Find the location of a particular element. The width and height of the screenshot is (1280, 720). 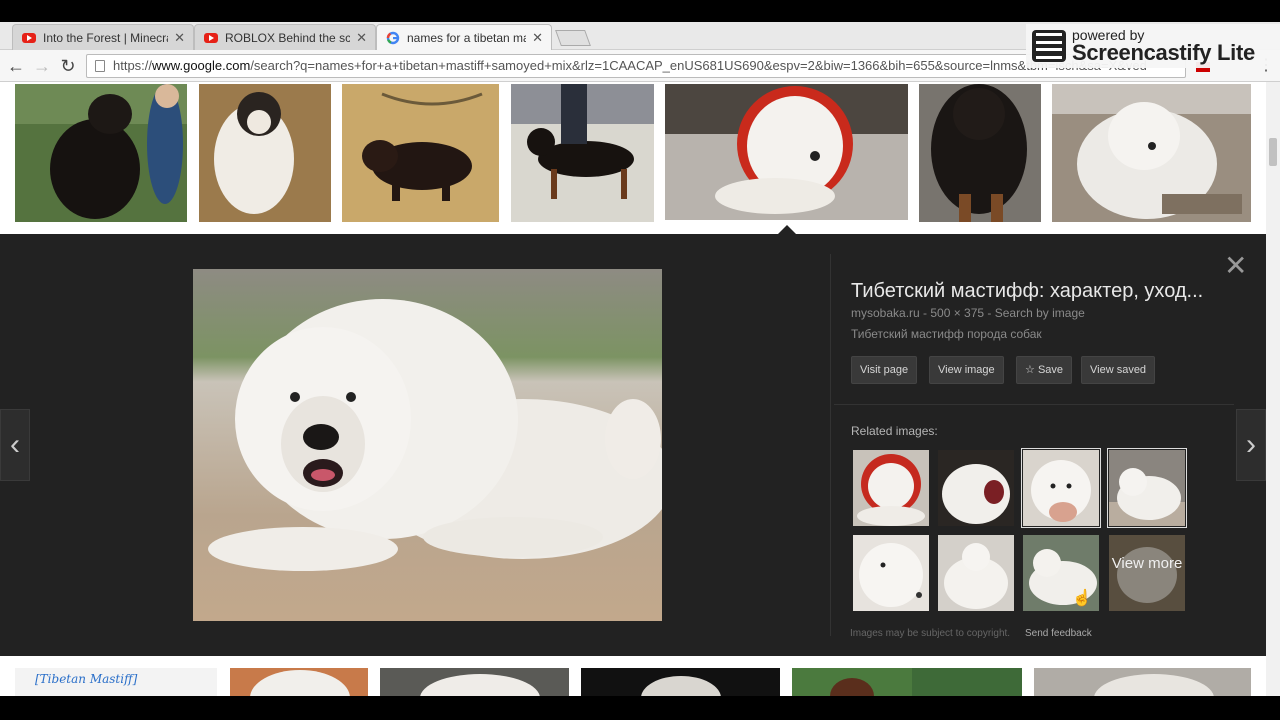

tab-minecraft: Into the Forest | Minecraft ✕ is located at coordinates (103, 37).